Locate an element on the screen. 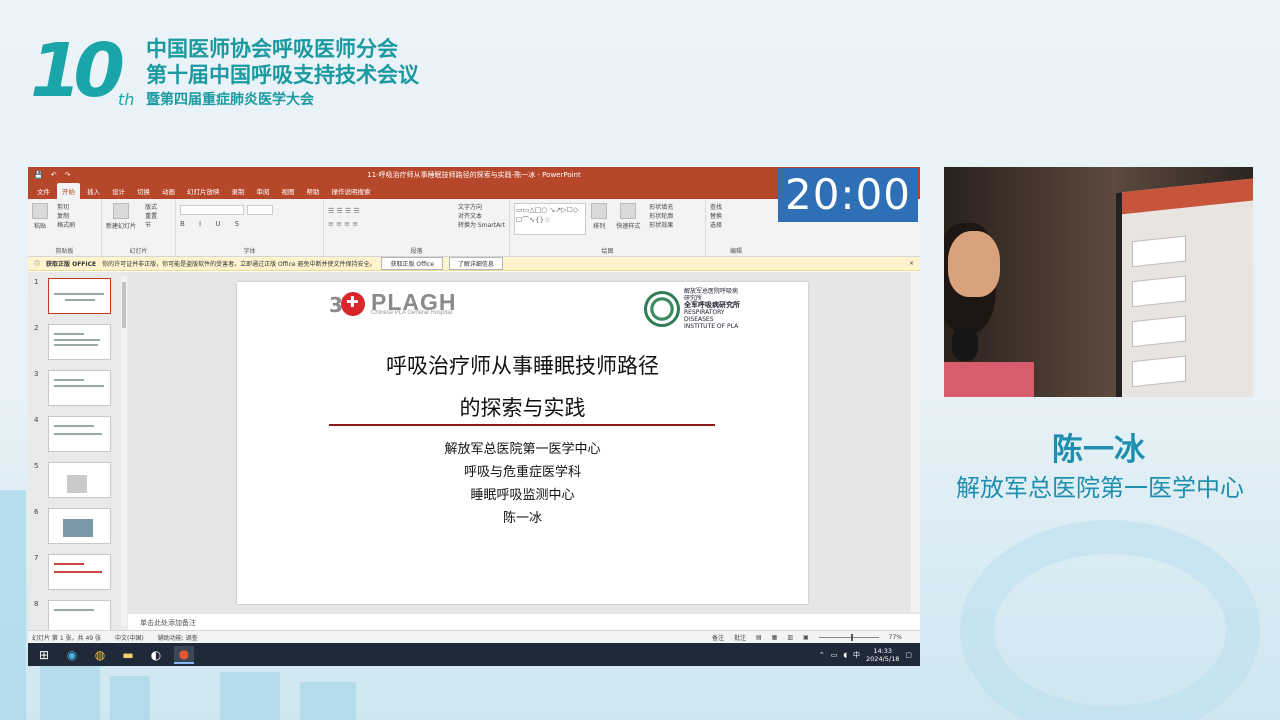 The image size is (1280, 720). smartart-button: 转换为 SmartArt is located at coordinates (481, 225).